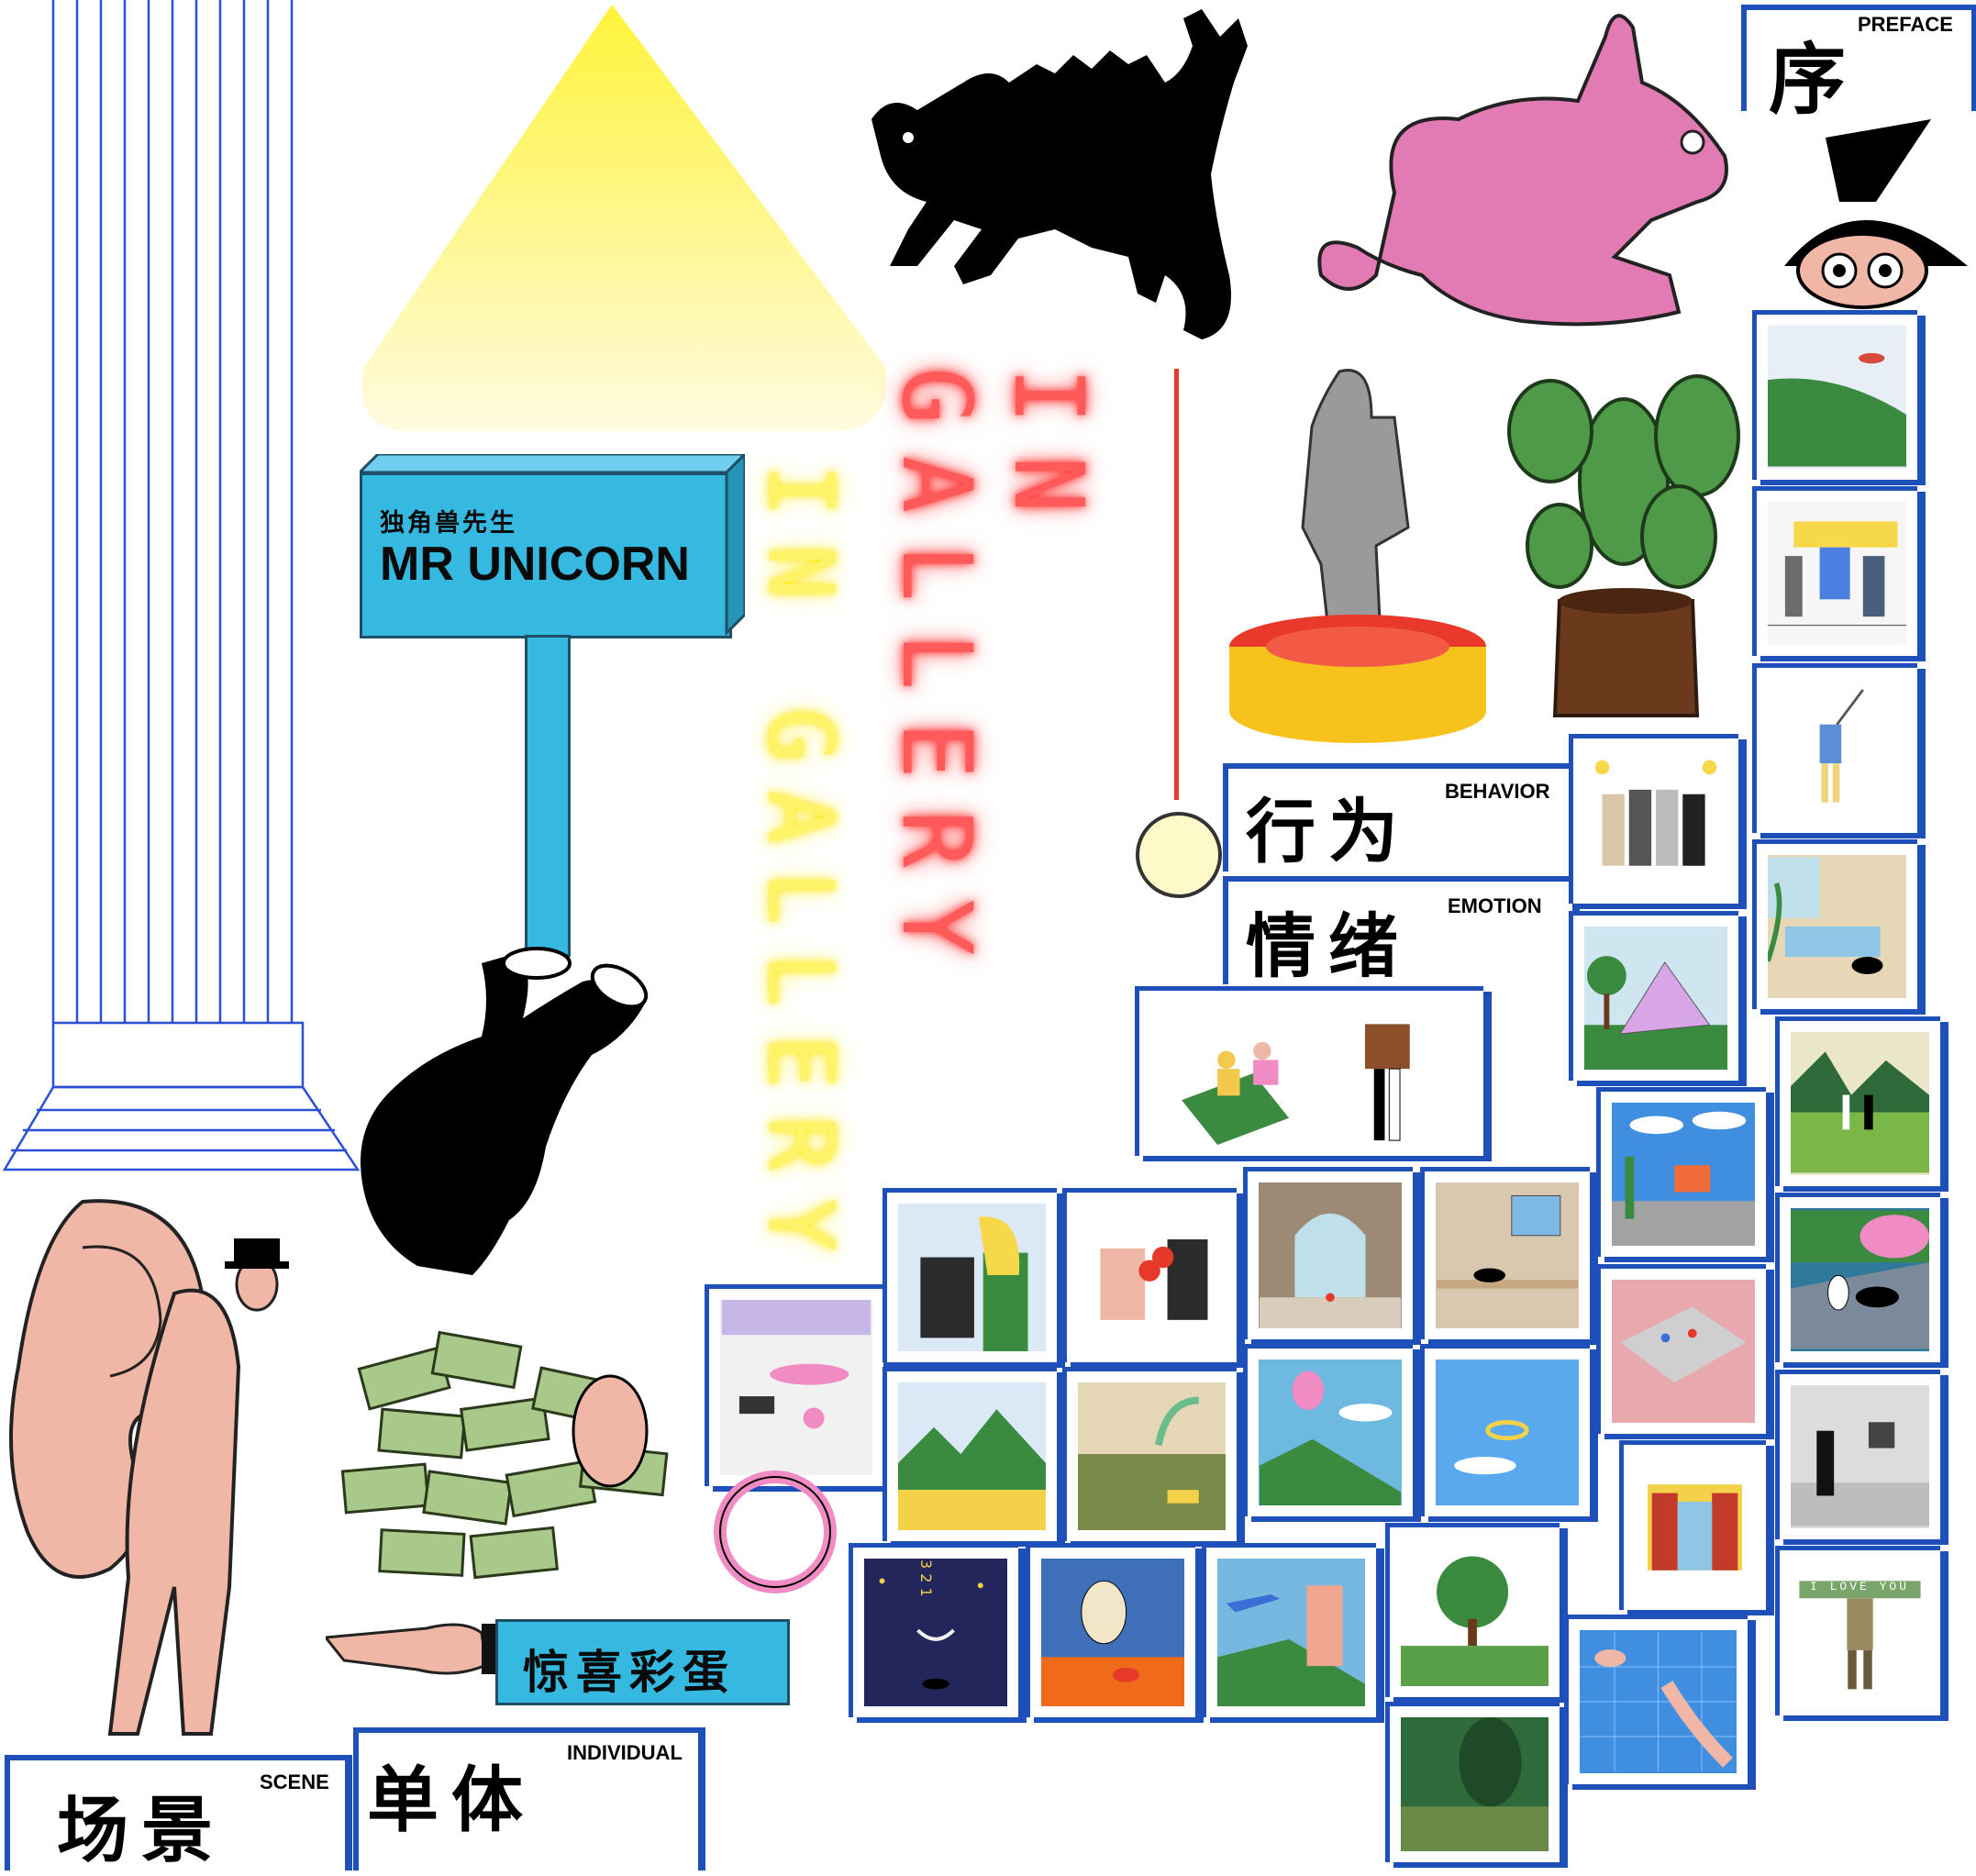  I want to click on statue-pedestal-illustration, so click(1357, 556).